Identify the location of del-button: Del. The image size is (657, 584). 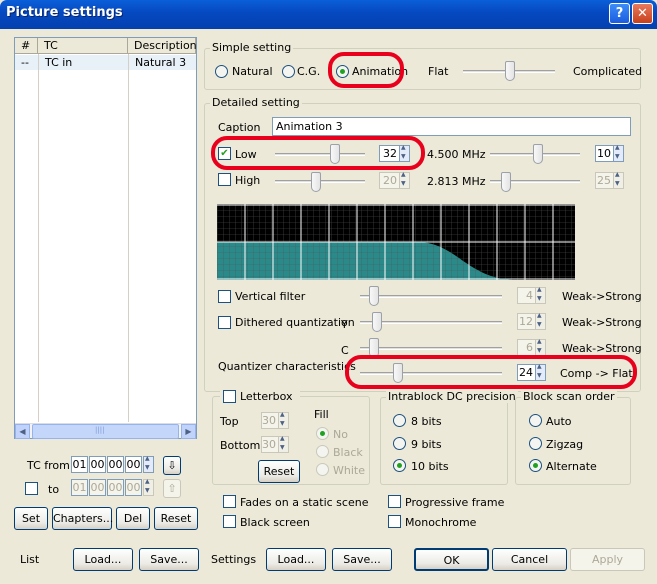
(133, 518).